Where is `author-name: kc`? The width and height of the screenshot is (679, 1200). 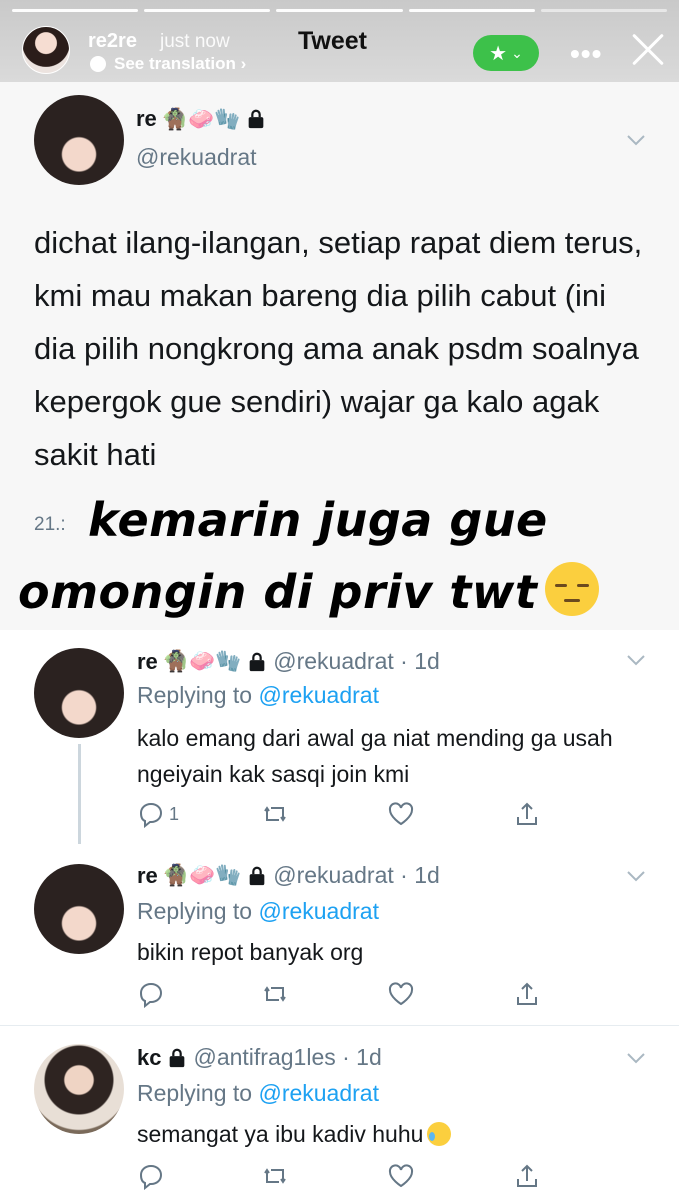 author-name: kc is located at coordinates (149, 1057).